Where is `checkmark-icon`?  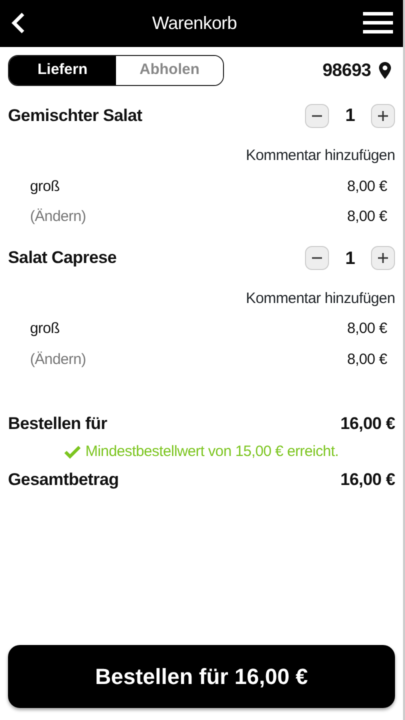 checkmark-icon is located at coordinates (73, 451).